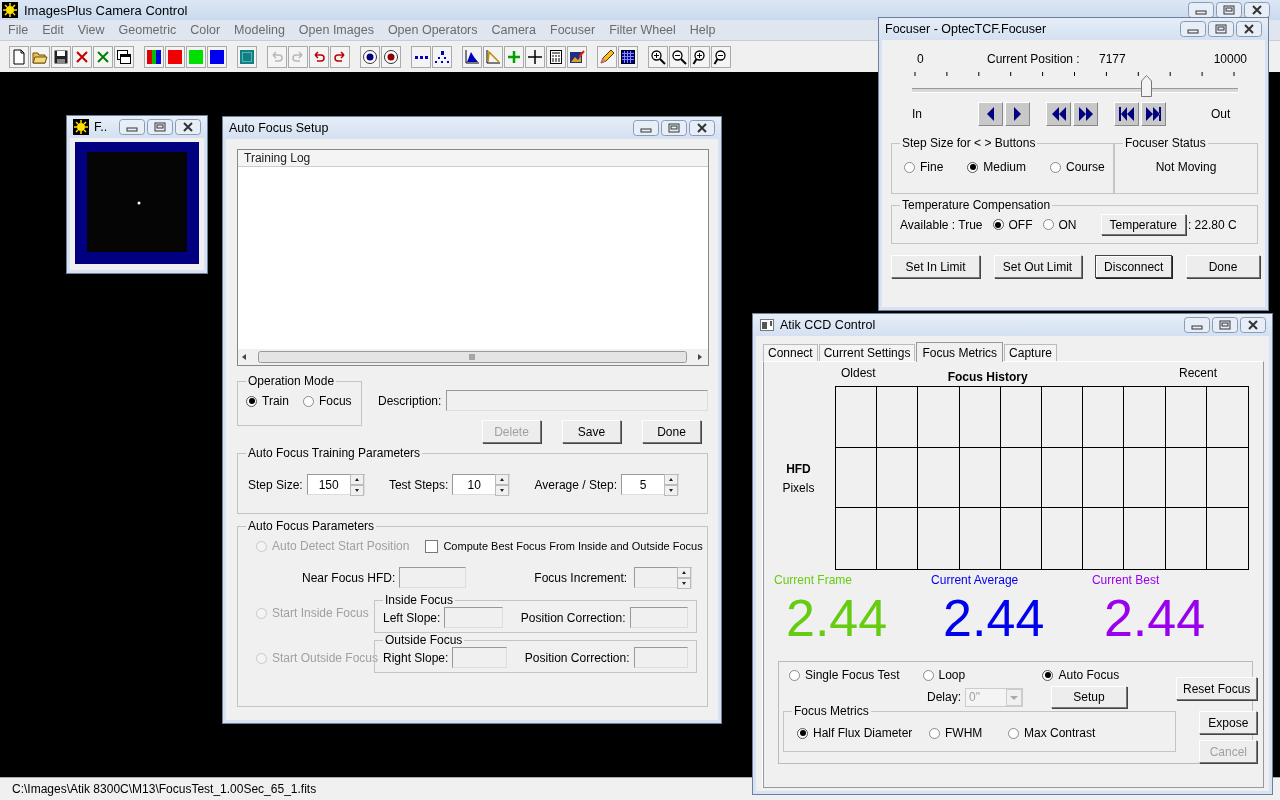  Describe the element at coordinates (960, 352) in the screenshot. I see `tab: Focus Metrics` at that location.